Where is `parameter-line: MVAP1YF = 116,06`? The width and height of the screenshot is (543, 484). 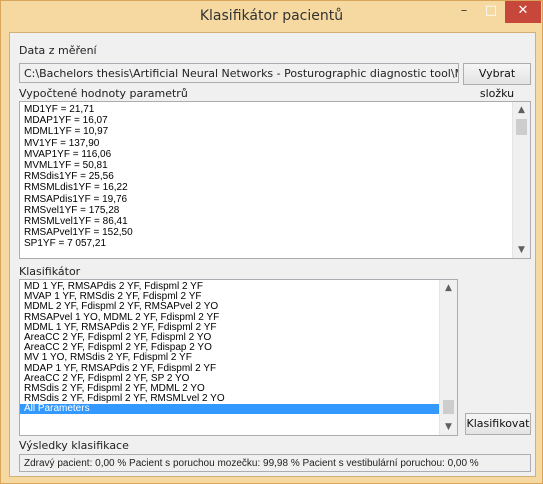 parameter-line: MVAP1YF = 116,06 is located at coordinates (68, 154).